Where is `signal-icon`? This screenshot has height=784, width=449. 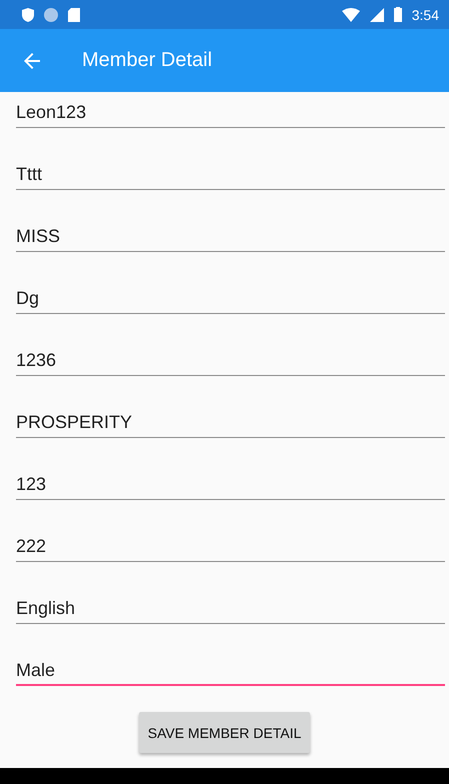 signal-icon is located at coordinates (377, 15).